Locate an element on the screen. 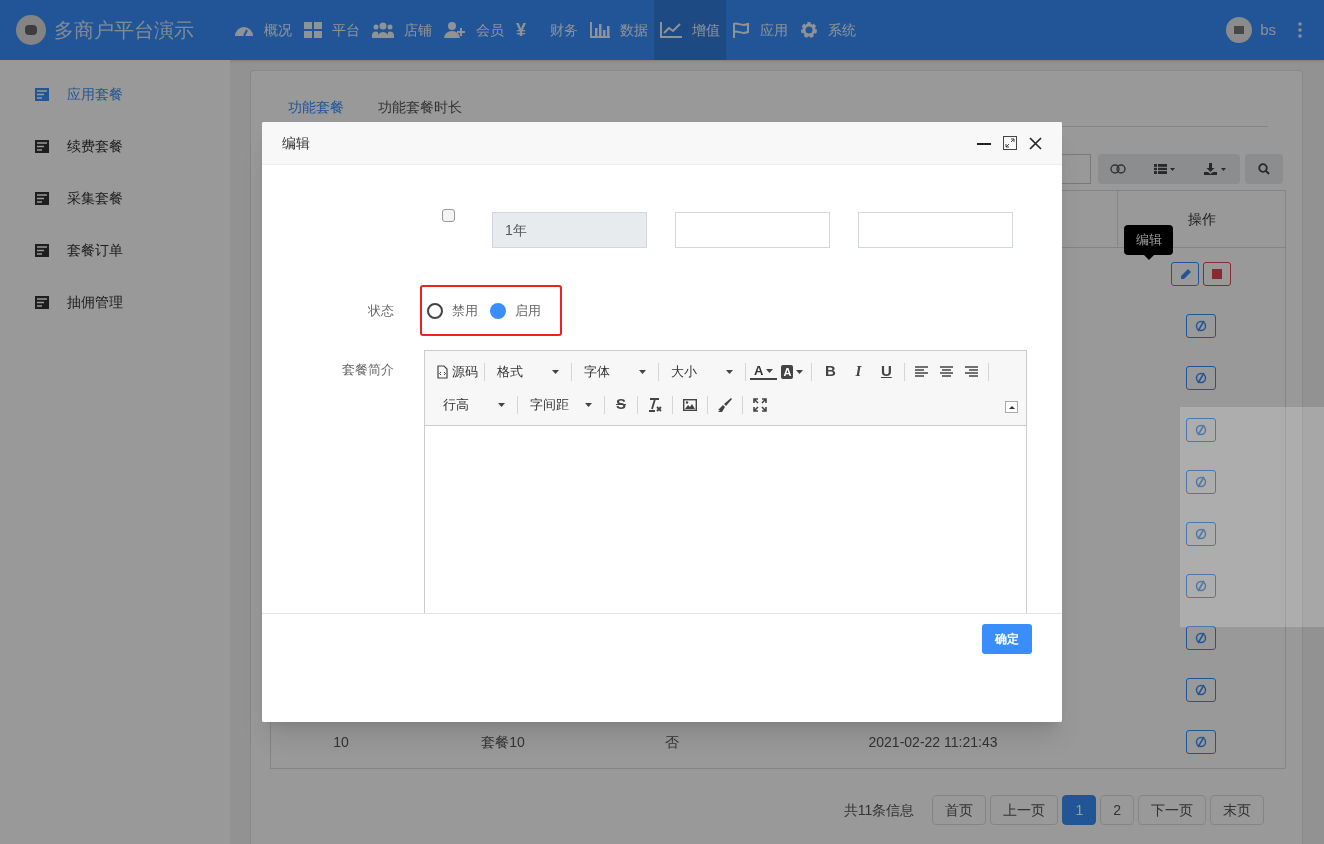  maximize-icon is located at coordinates (1010, 143).